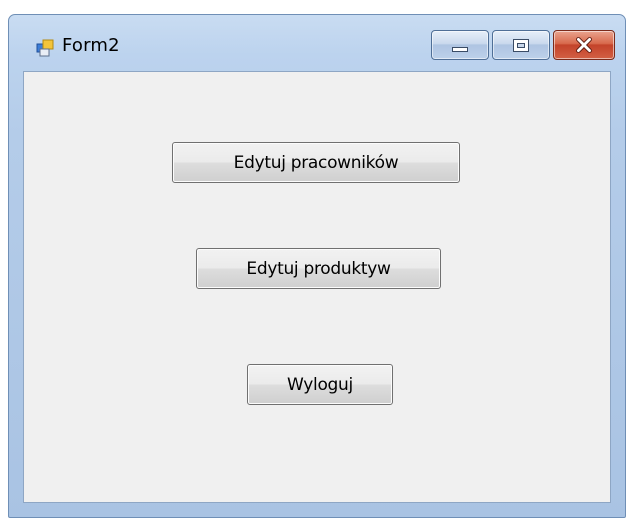 This screenshot has height=520, width=635. What do you see at coordinates (460, 49) in the screenshot?
I see `minimize-icon` at bounding box center [460, 49].